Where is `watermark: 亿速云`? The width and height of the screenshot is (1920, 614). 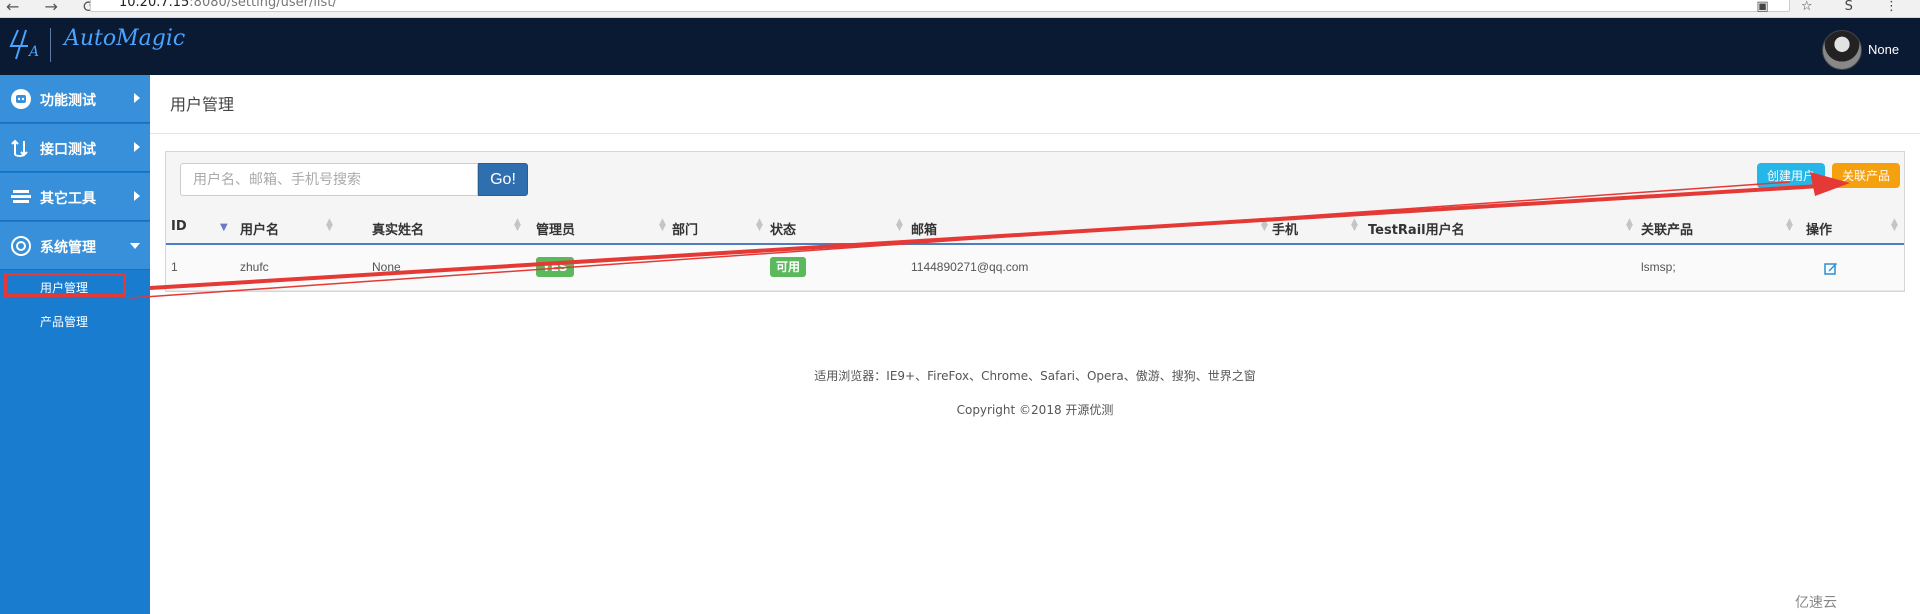
watermark: 亿速云 is located at coordinates (1816, 603).